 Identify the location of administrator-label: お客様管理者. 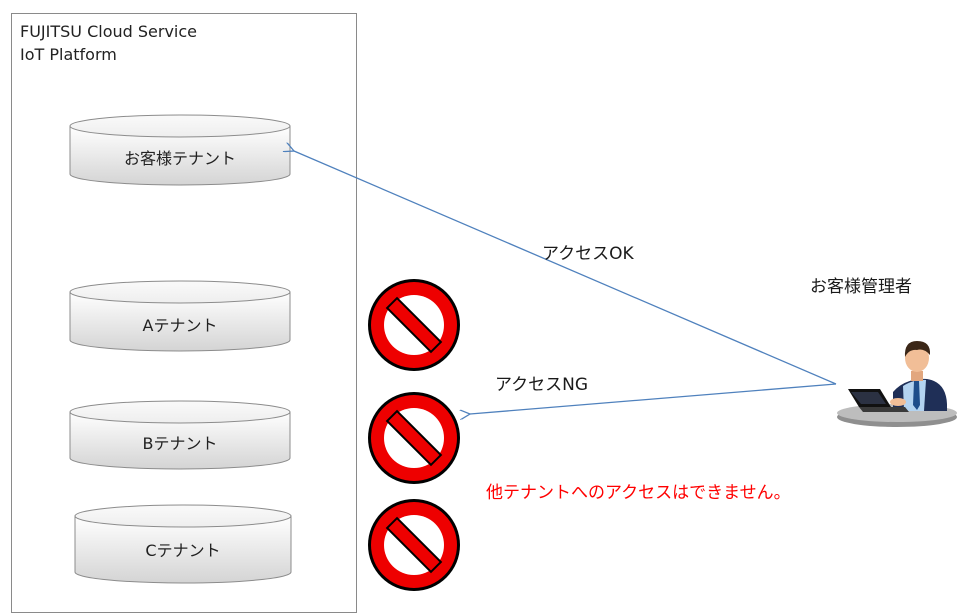
(861, 287).